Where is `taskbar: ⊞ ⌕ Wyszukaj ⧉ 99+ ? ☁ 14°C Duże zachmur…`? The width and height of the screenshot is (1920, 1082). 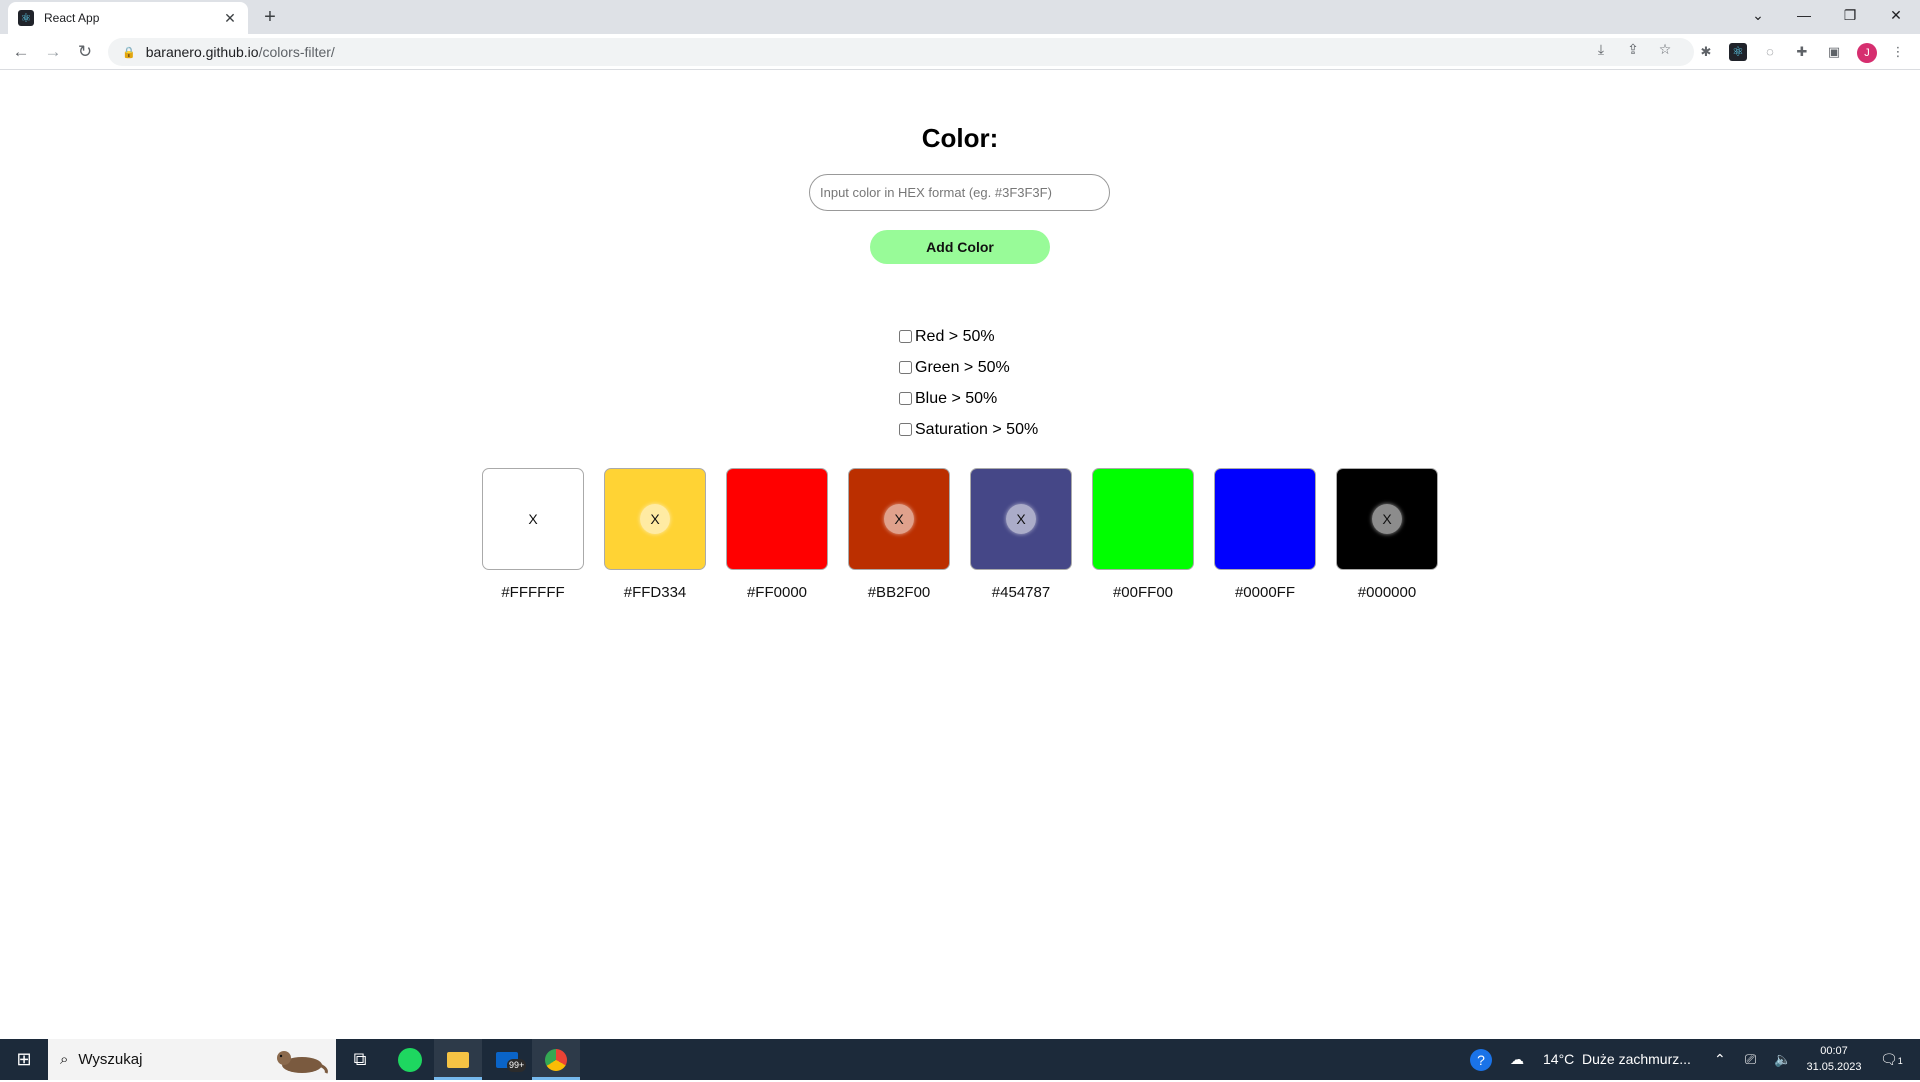 taskbar: ⊞ ⌕ Wyszukaj ⧉ 99+ ? ☁ 14°C Duże zachmur… is located at coordinates (960, 1059).